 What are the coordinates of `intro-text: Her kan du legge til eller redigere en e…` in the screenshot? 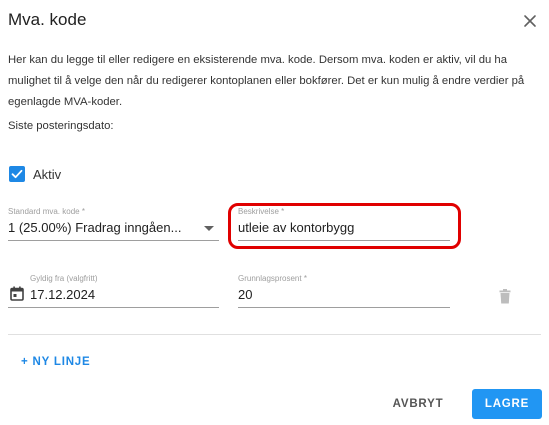 It's located at (266, 81).